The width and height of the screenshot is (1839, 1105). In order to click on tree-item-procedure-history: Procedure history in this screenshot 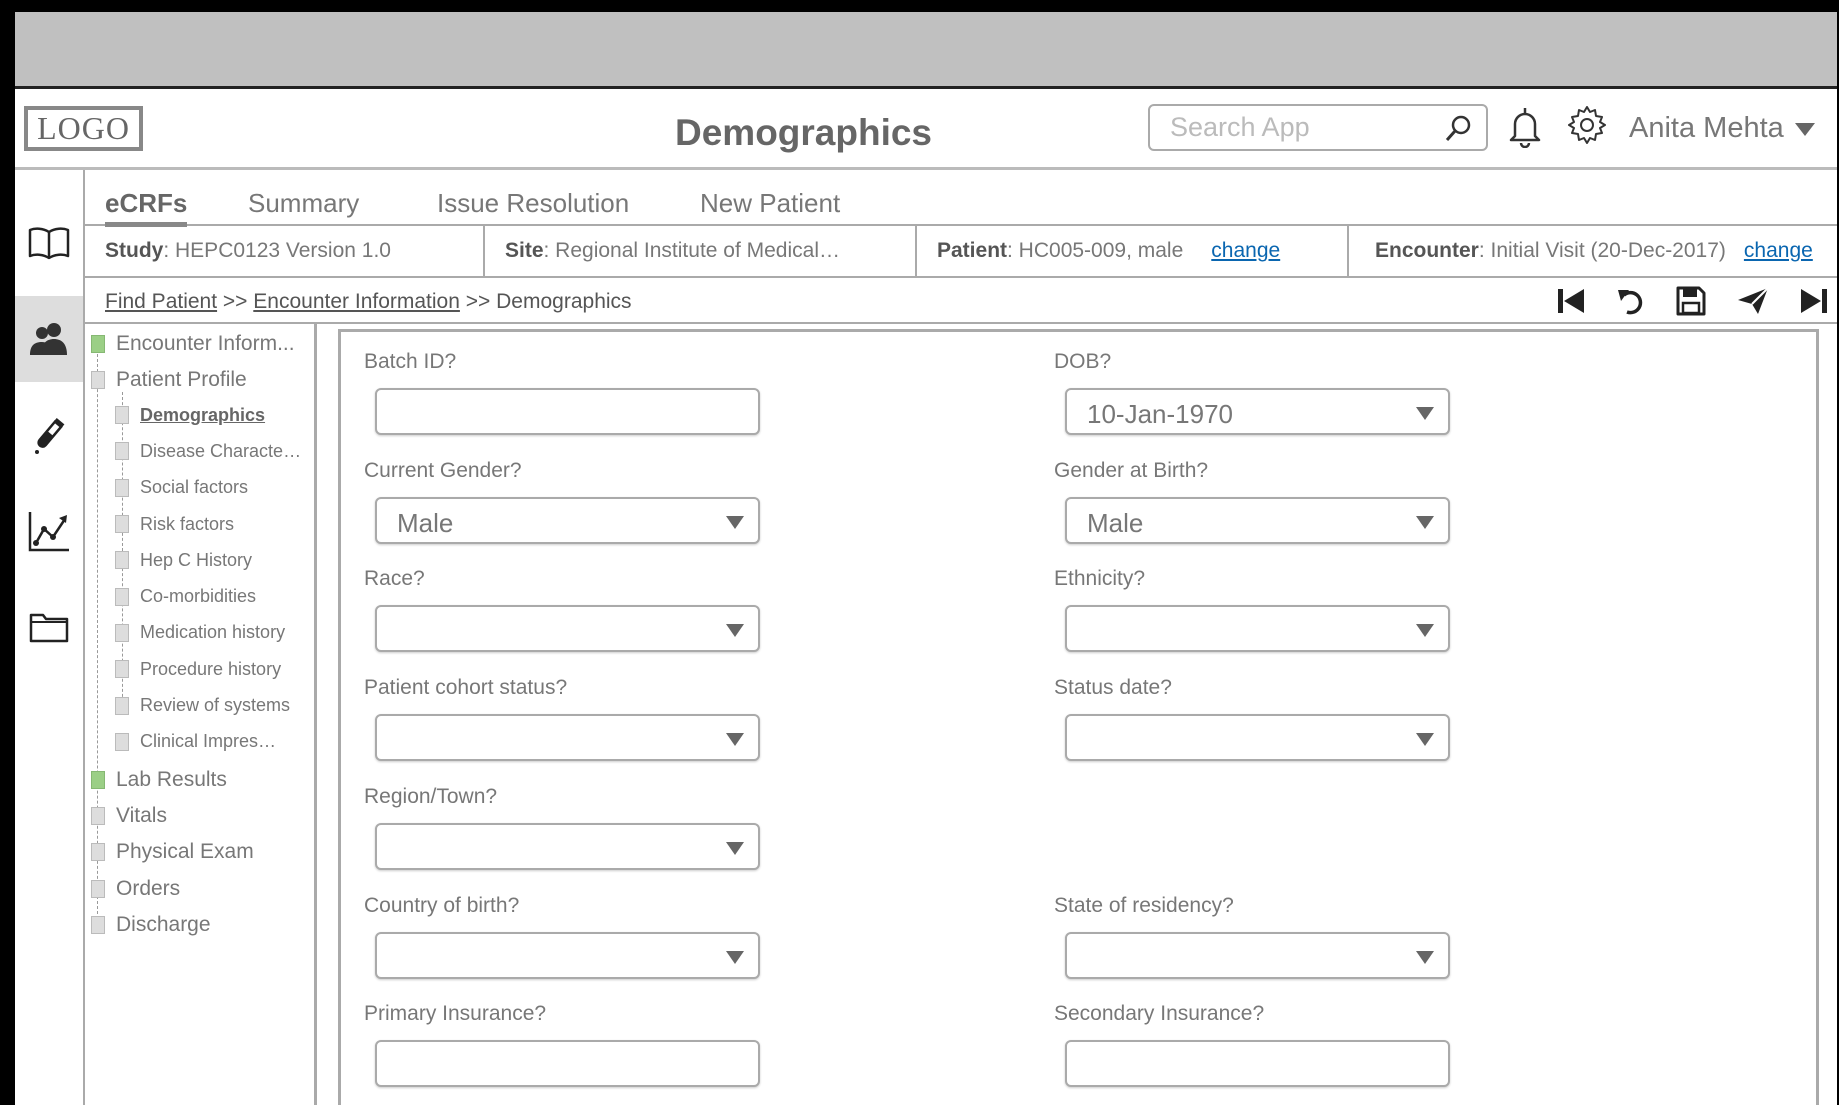, I will do `click(213, 669)`.